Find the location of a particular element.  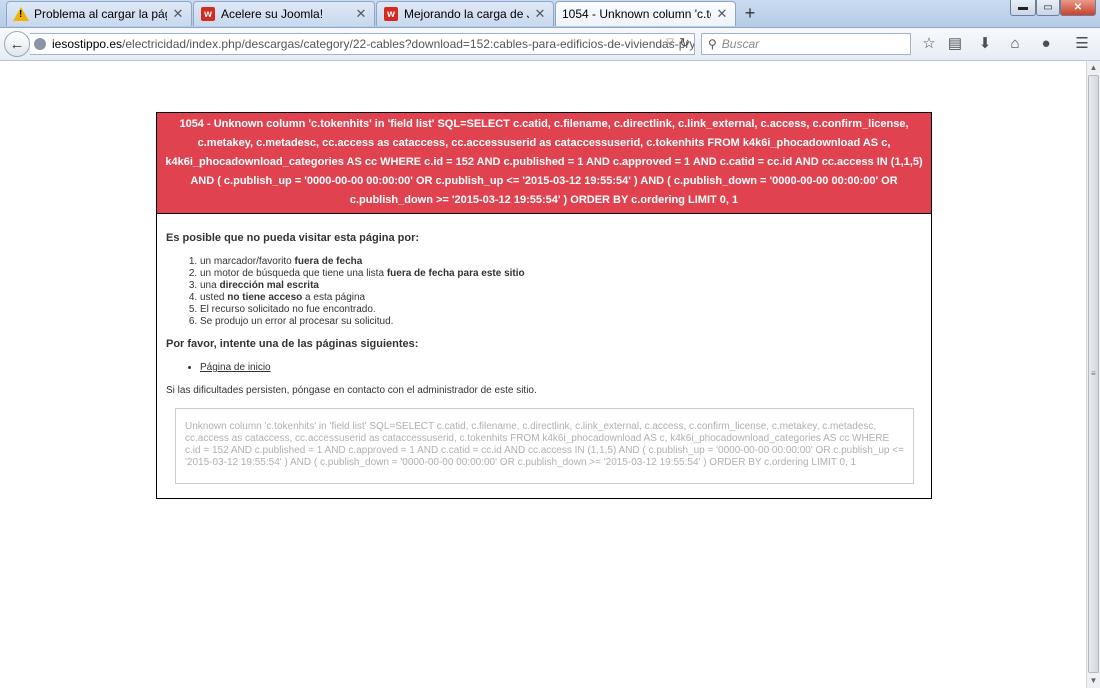

grip-icon: ≡ is located at coordinates (1093, 373).